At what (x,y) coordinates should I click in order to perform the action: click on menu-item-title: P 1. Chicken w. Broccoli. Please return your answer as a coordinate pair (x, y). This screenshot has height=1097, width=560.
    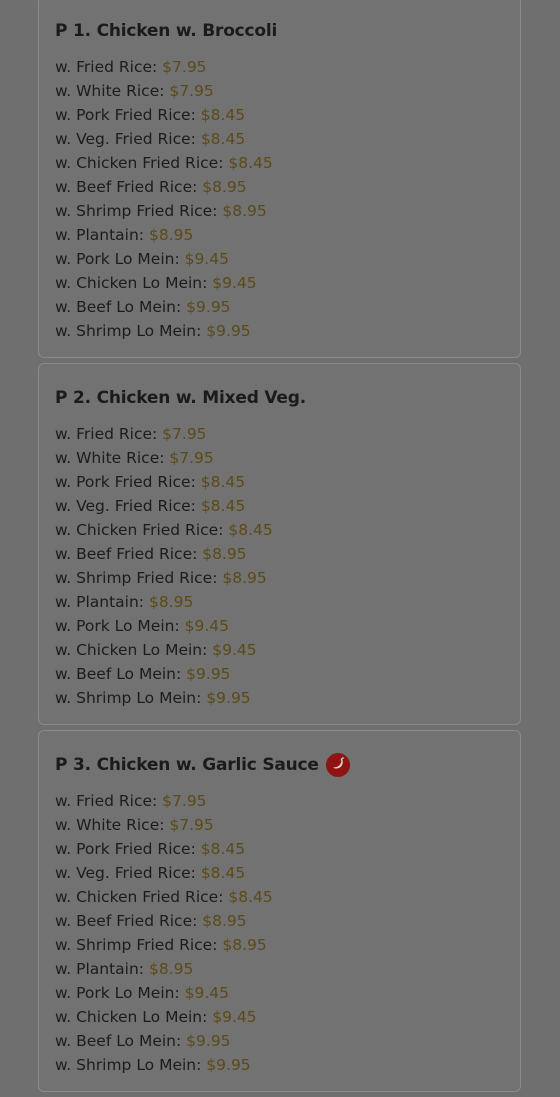
    Looking at the image, I should click on (279, 31).